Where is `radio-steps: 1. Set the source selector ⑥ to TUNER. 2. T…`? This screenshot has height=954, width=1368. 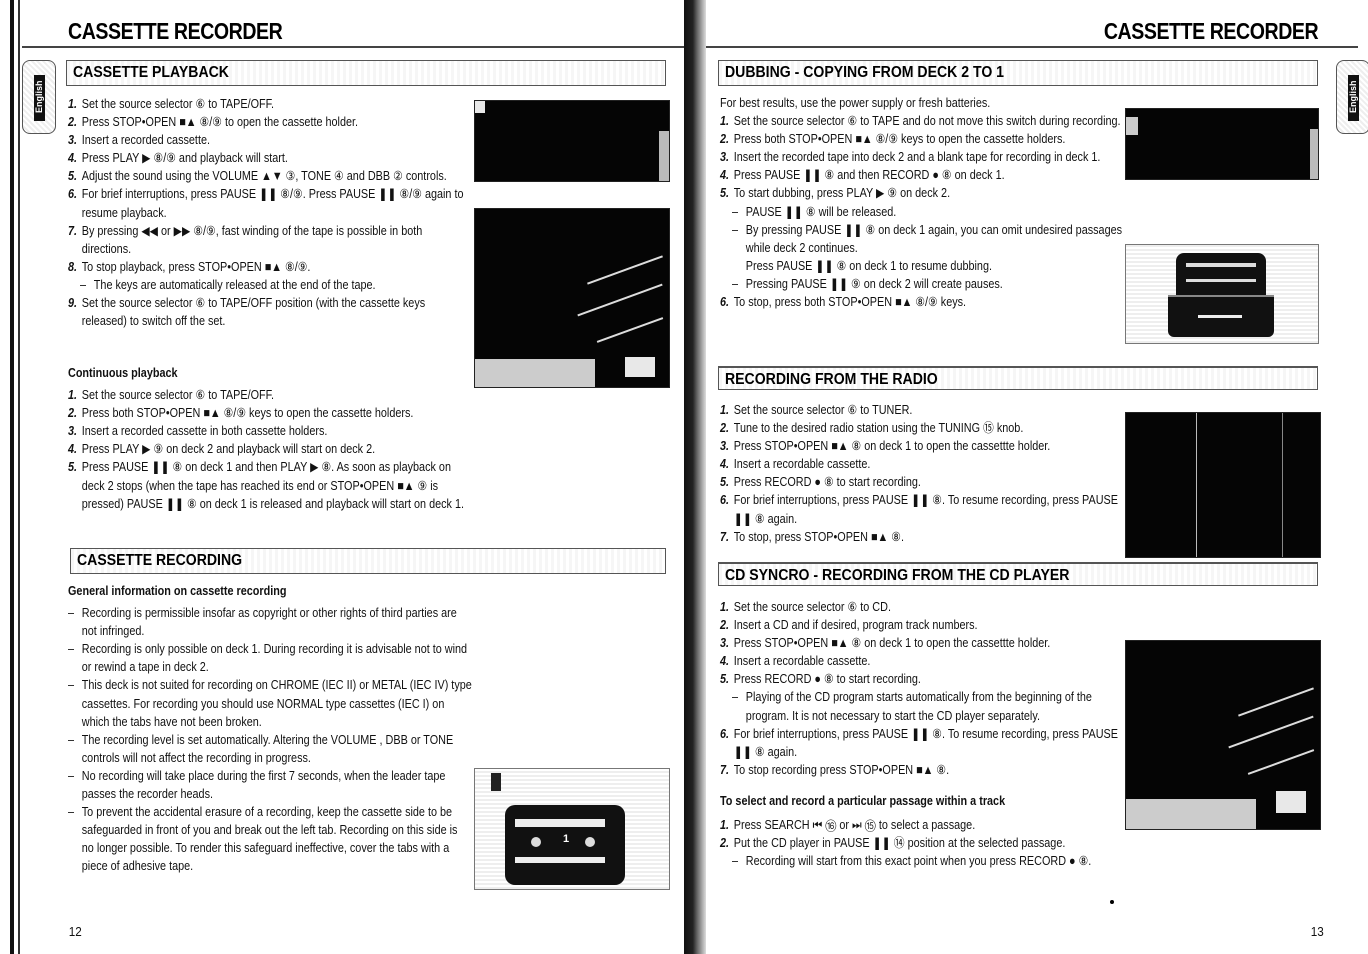 radio-steps: 1. Set the source selector ⑥ to TUNER. 2. T… is located at coordinates (922, 473).